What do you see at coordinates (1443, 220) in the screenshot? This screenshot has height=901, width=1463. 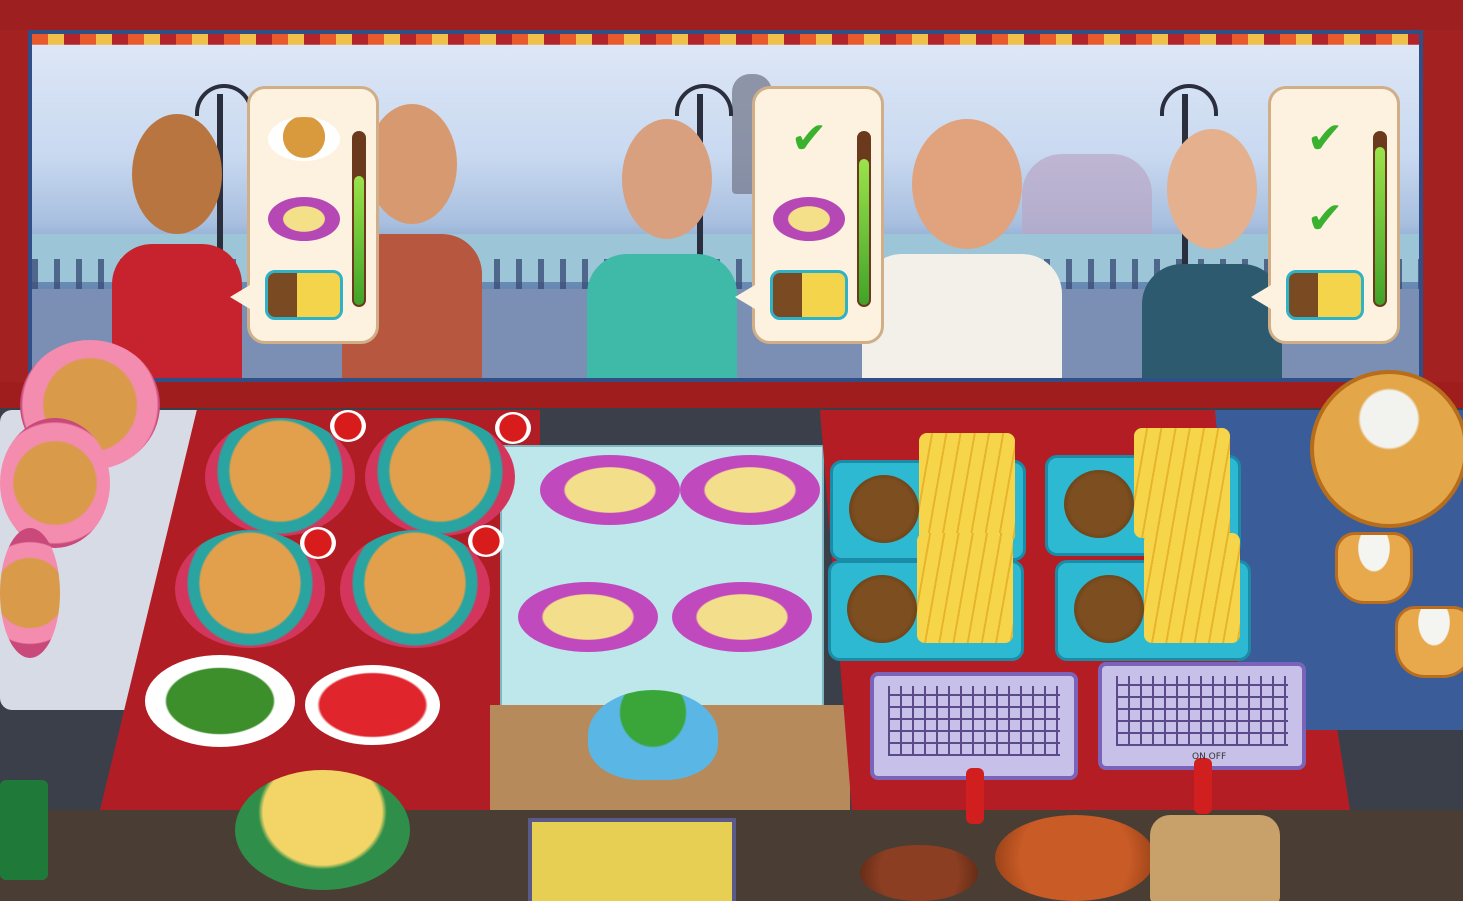 I see `truck-right-wall` at bounding box center [1443, 220].